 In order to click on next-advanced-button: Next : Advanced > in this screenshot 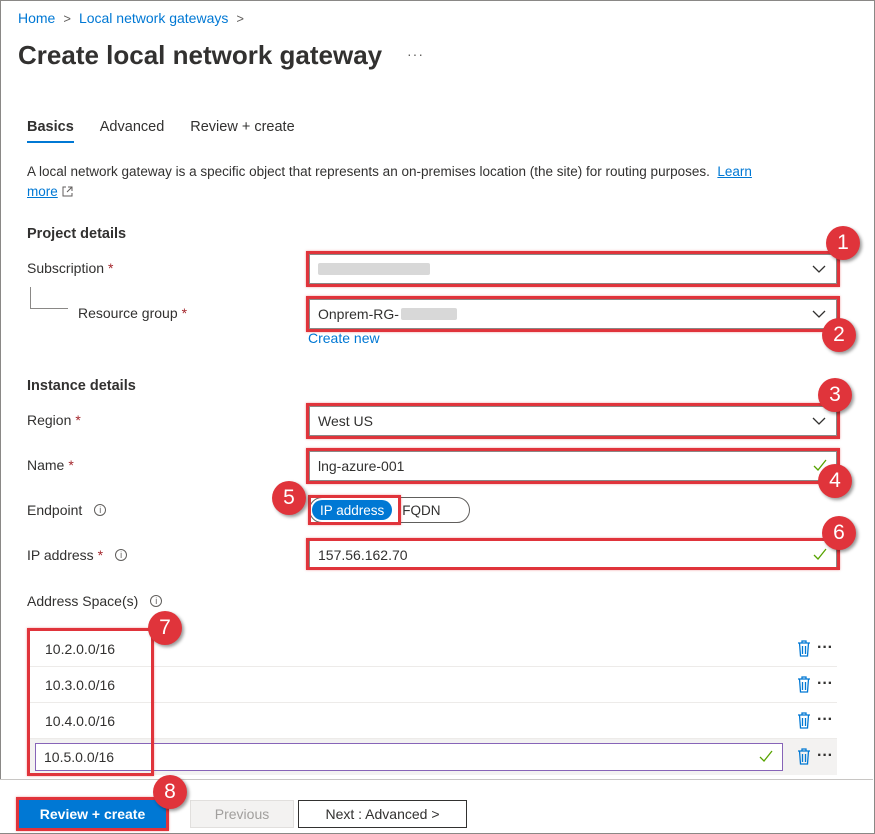, I will do `click(382, 814)`.